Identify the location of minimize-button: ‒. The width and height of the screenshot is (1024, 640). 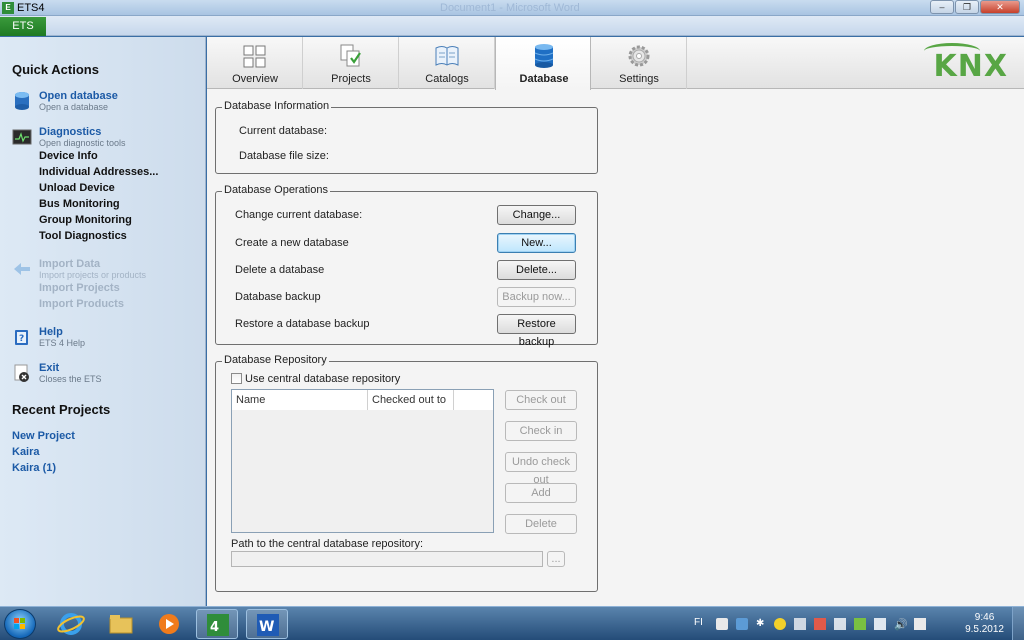
(942, 7).